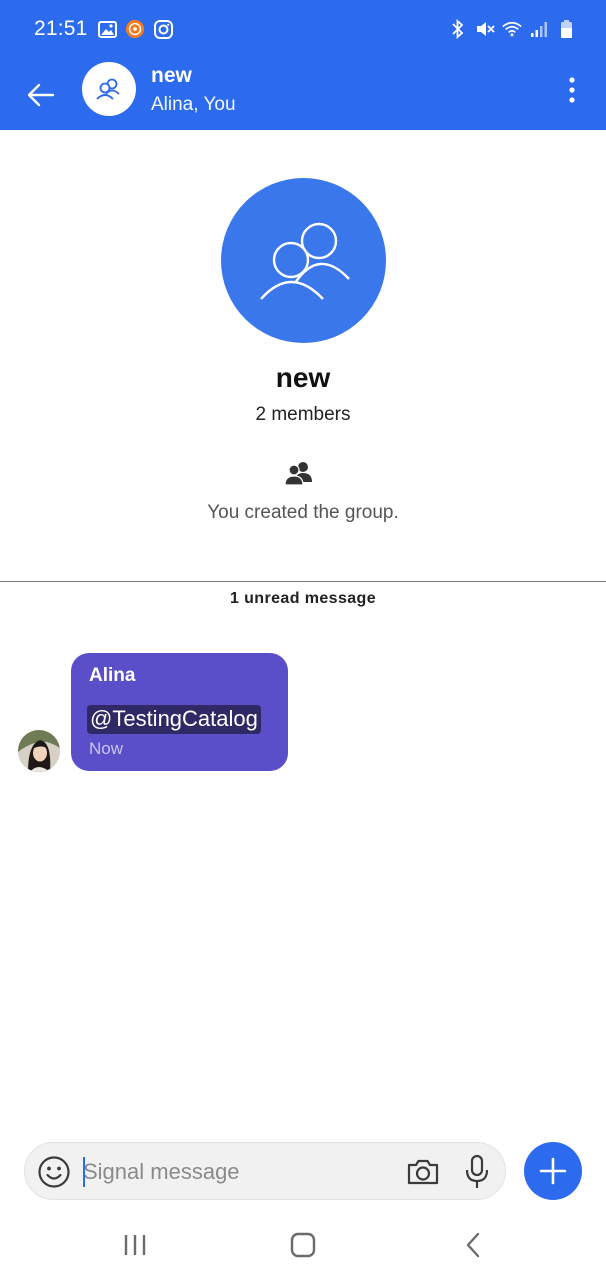  I want to click on more-vert-icon, so click(572, 90).